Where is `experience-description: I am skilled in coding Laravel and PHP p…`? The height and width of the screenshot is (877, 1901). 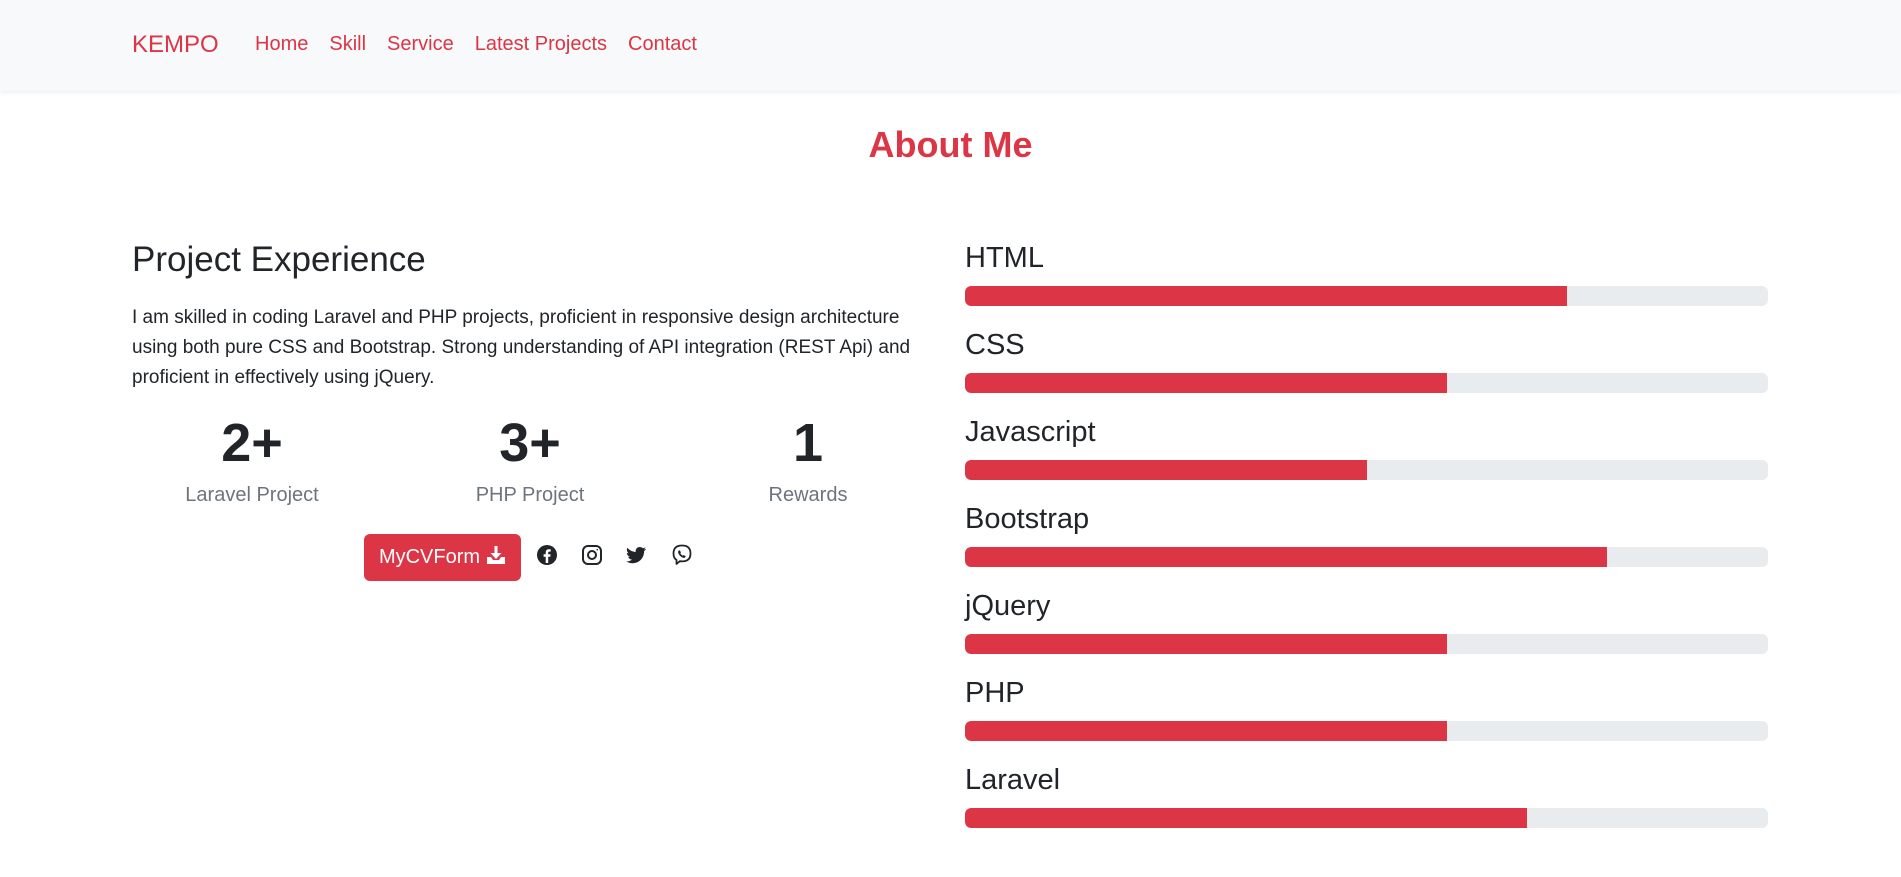
experience-description: I am skilled in coding Laravel and PHP p… is located at coordinates (521, 347).